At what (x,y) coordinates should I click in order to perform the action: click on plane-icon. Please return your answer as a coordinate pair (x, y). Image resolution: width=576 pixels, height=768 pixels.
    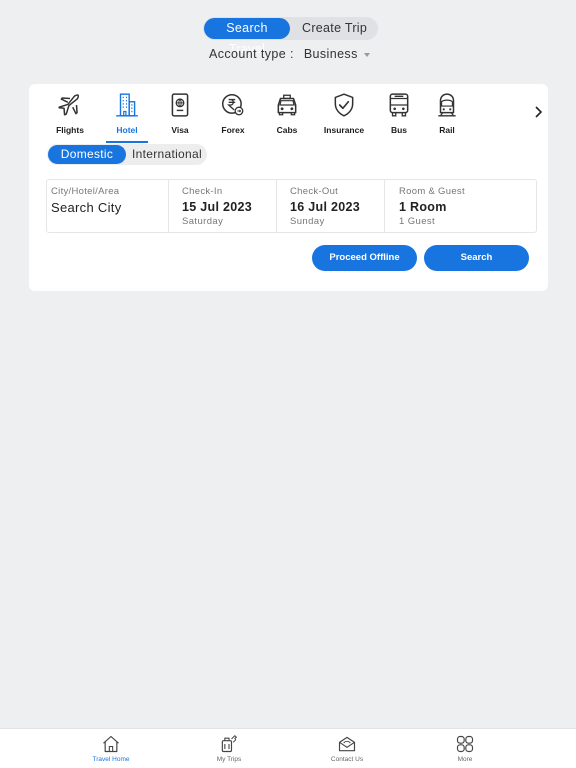
    Looking at the image, I should click on (69, 105).